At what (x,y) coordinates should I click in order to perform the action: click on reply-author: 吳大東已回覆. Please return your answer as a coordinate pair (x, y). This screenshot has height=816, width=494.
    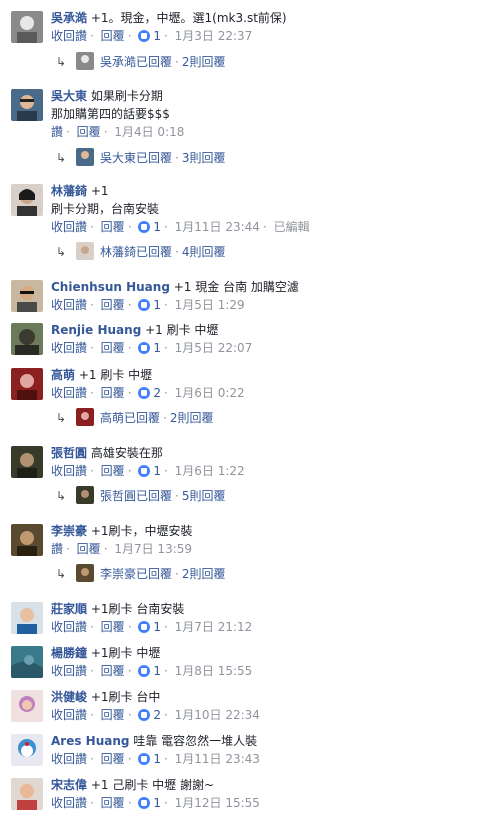
    Looking at the image, I should click on (136, 158).